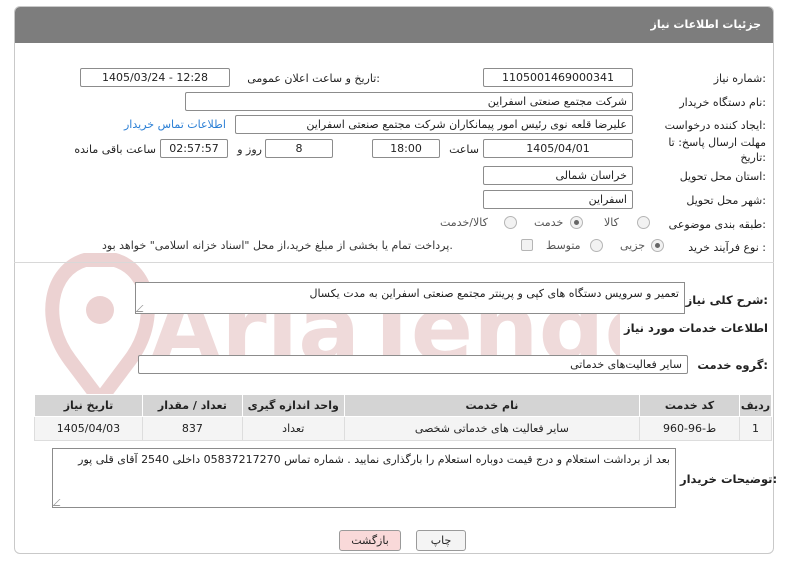 This screenshot has width=788, height=566. What do you see at coordinates (558, 148) in the screenshot?
I see `deadline-date-field: 1405/04/01` at bounding box center [558, 148].